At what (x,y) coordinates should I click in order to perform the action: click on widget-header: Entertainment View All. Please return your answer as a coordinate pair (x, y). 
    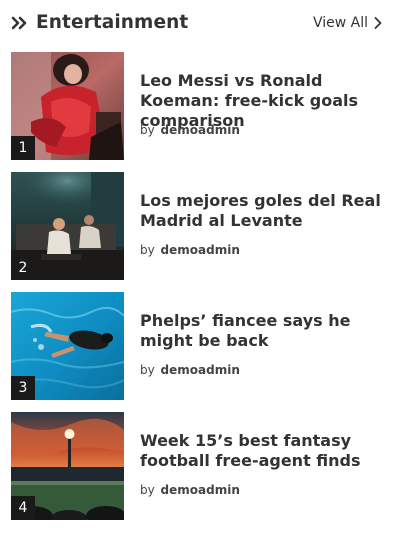
    Looking at the image, I should click on (197, 23).